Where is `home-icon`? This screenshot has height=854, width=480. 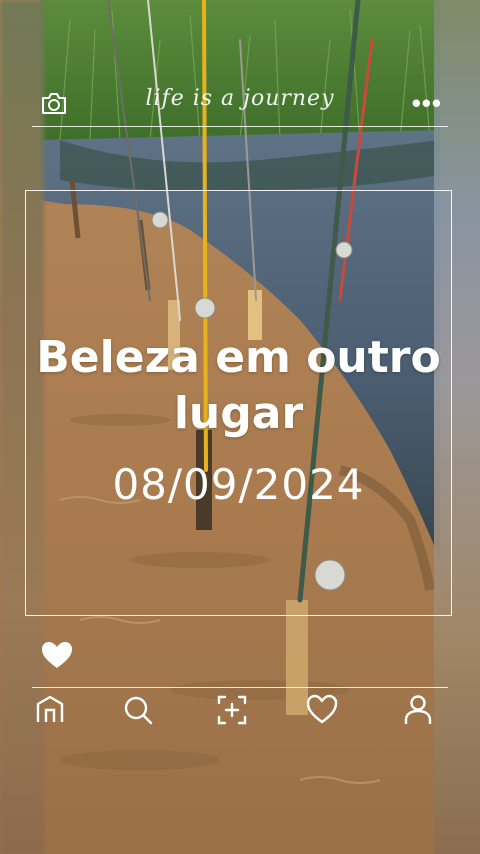 home-icon is located at coordinates (50, 710).